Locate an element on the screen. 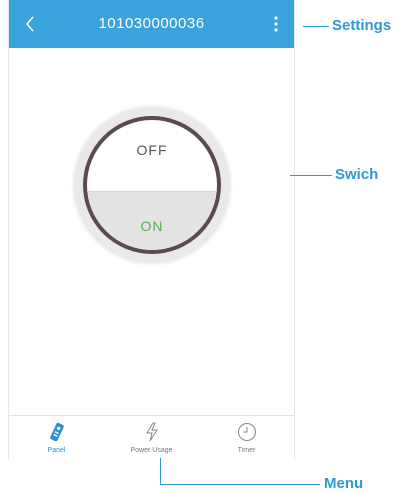 Image resolution: width=400 pixels, height=493 pixels. settings-callout-line is located at coordinates (316, 26).